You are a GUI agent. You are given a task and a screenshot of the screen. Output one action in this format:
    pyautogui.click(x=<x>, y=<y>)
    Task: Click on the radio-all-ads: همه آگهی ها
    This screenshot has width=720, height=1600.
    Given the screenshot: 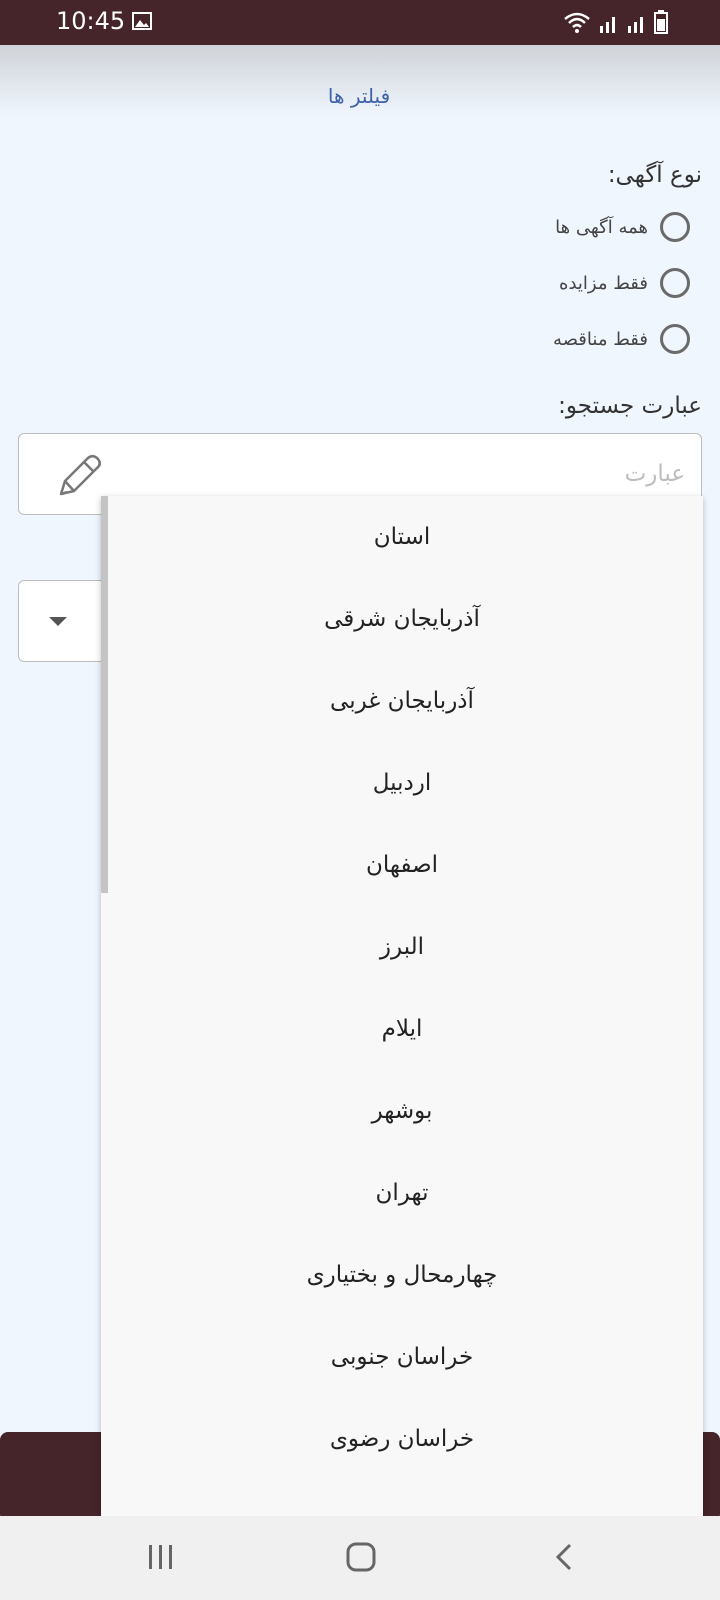 What is the action you would take?
    pyautogui.click(x=622, y=227)
    